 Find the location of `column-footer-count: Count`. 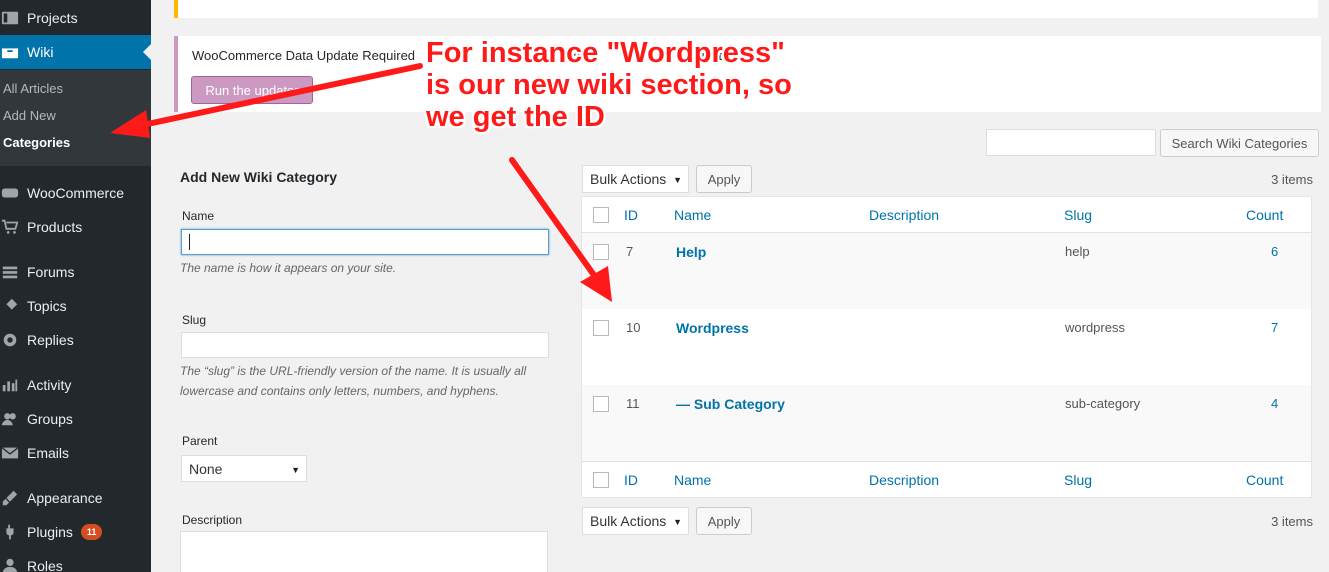

column-footer-count: Count is located at coordinates (1264, 480).